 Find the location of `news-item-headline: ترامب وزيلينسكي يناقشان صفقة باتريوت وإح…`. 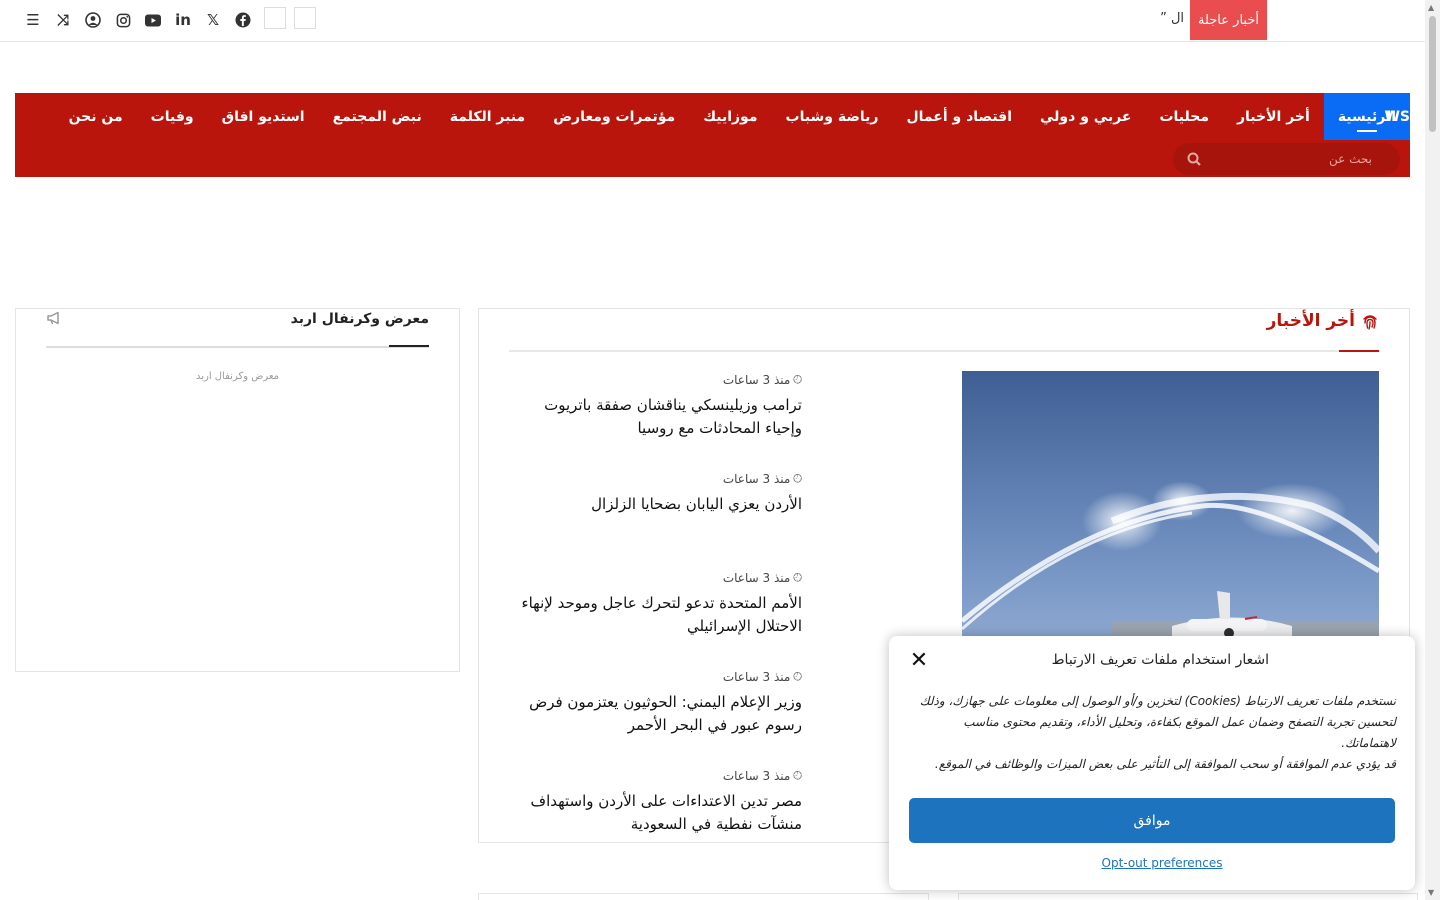

news-item-headline: ترامب وزيلينسكي يناقشان صفقة باتريوت وإح… is located at coordinates (655, 417).